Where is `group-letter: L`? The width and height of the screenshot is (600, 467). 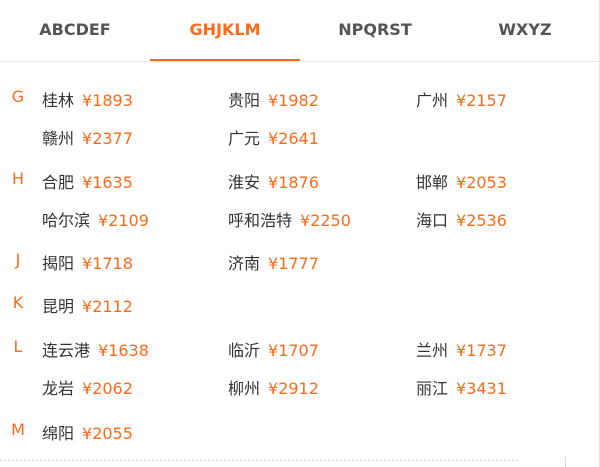
group-letter: L is located at coordinates (18, 346).